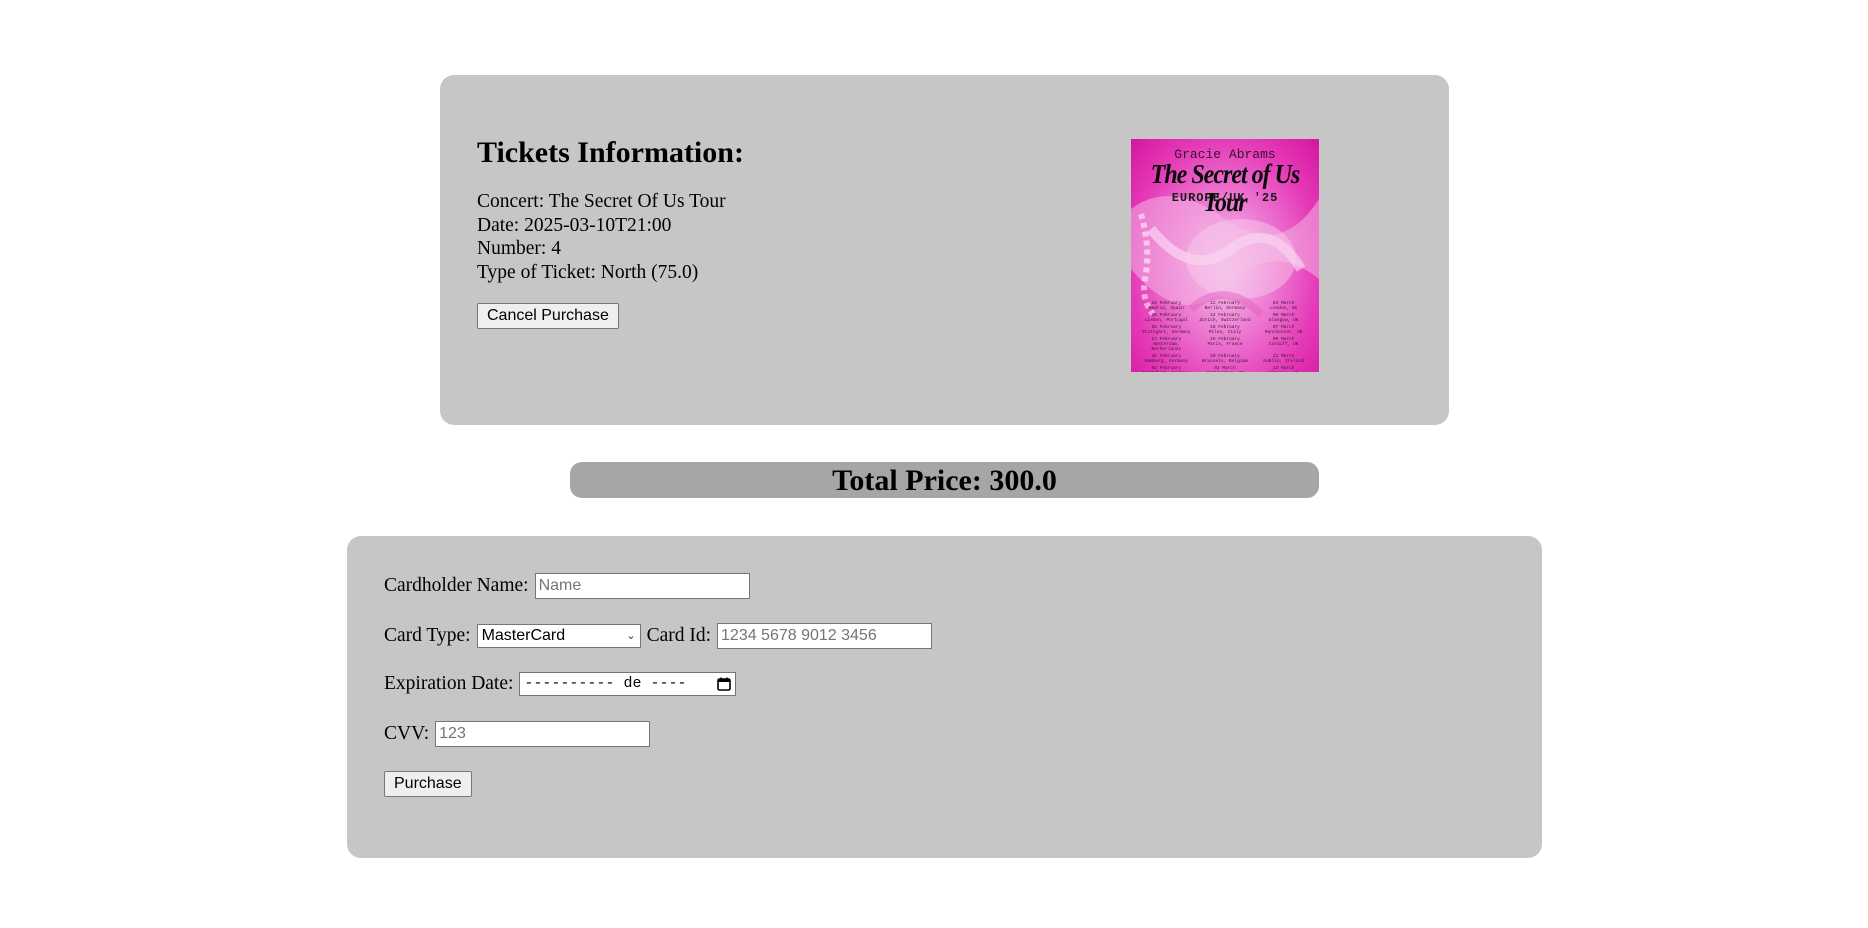 This screenshot has height=928, width=1868. Describe the element at coordinates (605, 683) in the screenshot. I see `expiration-date-value: ---------- de ----` at that location.